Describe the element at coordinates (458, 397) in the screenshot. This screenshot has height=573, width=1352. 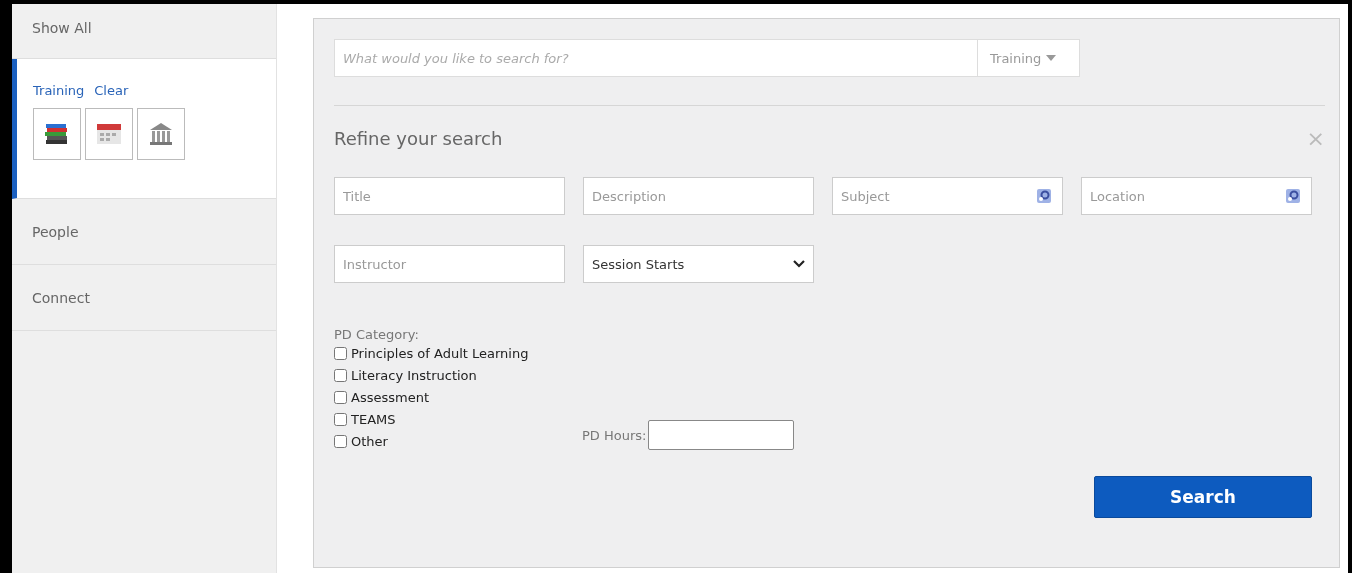
I see `checkbox-option: Assessment` at that location.